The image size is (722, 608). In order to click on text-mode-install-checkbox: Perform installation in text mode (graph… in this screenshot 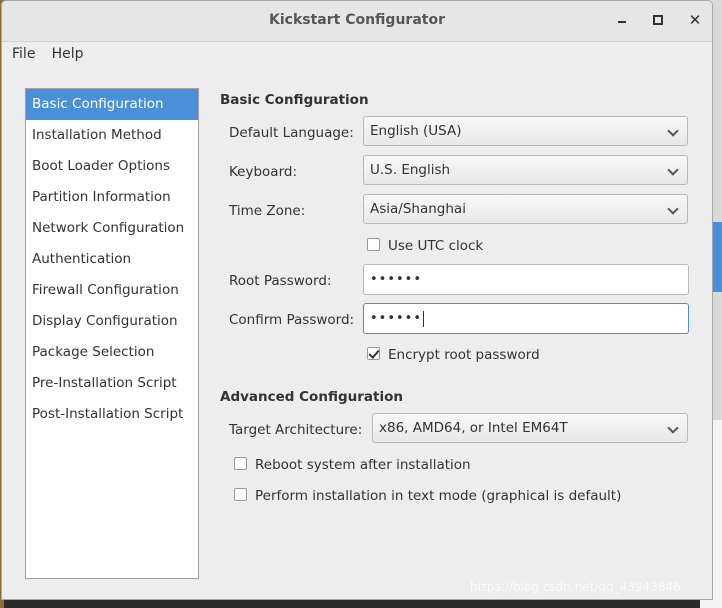, I will do `click(427, 496)`.